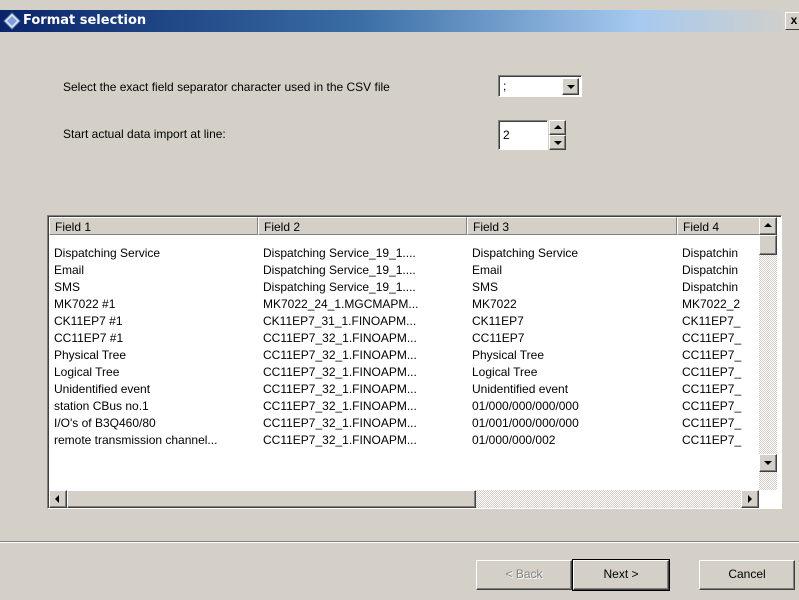 The image size is (799, 600). I want to click on scroll-left-button, so click(58, 499).